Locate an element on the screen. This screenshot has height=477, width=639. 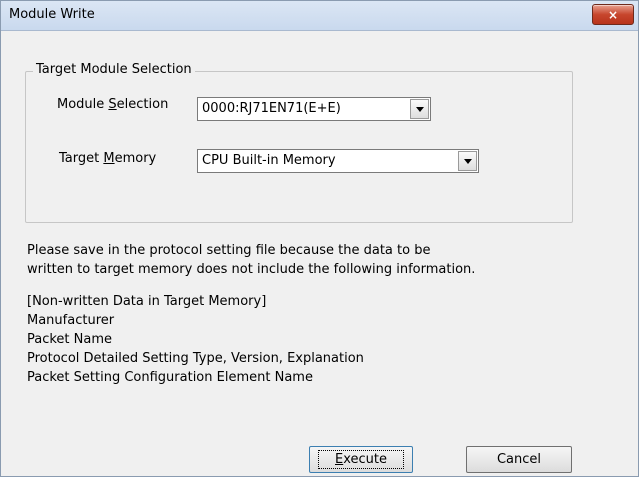
target-memory-dropdown-button is located at coordinates (467, 161).